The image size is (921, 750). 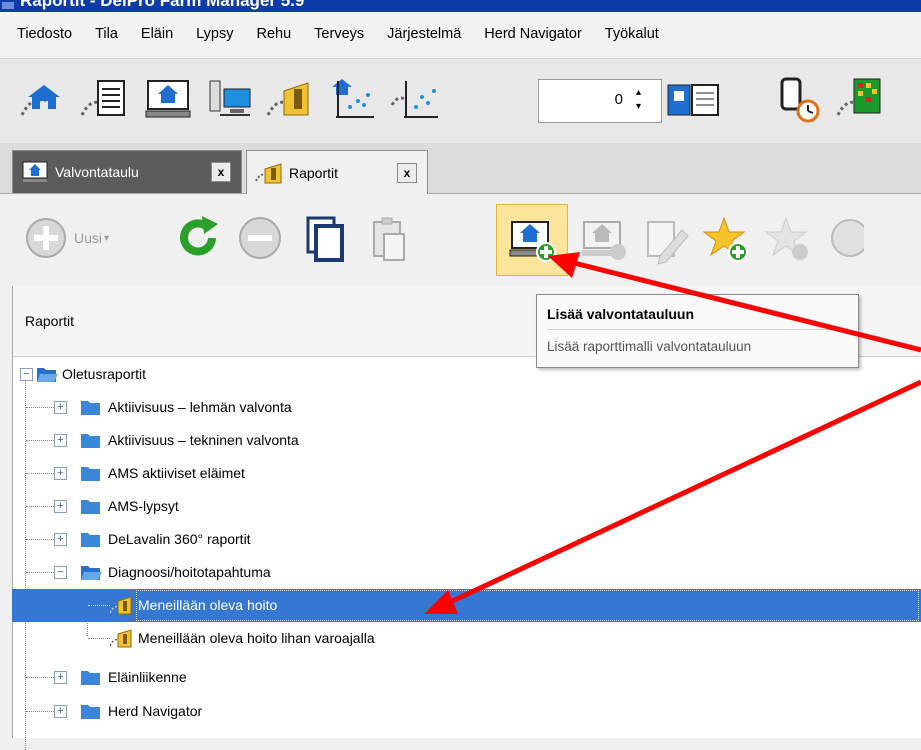 I want to click on tree-label: Eläinliikenne, so click(x=147, y=677).